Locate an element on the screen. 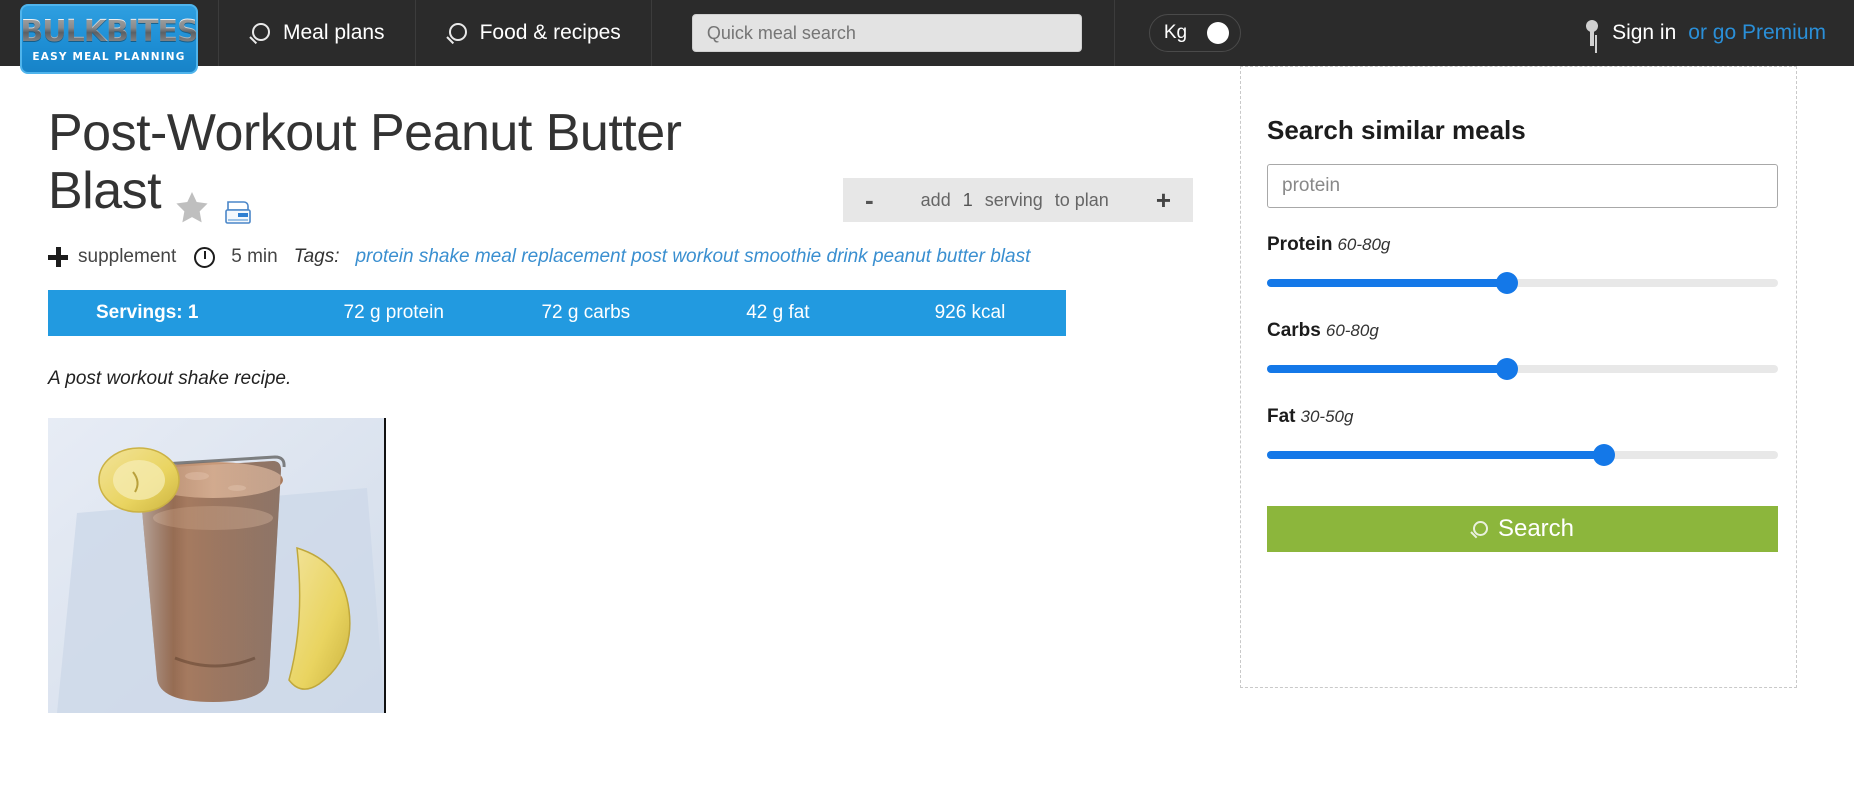 This screenshot has width=1854, height=787. serving-increase-button: + is located at coordinates (1163, 200).